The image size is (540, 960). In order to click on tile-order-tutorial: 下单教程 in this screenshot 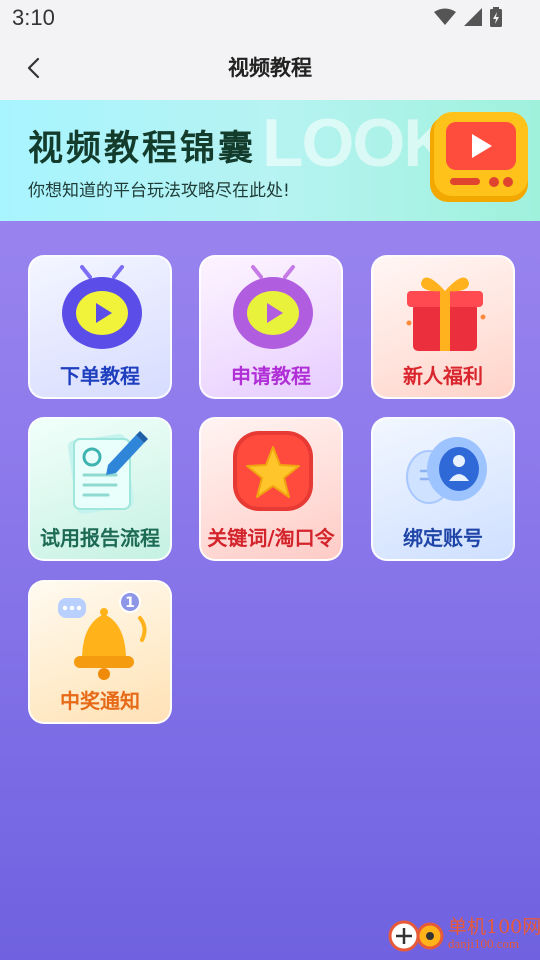, I will do `click(100, 327)`.